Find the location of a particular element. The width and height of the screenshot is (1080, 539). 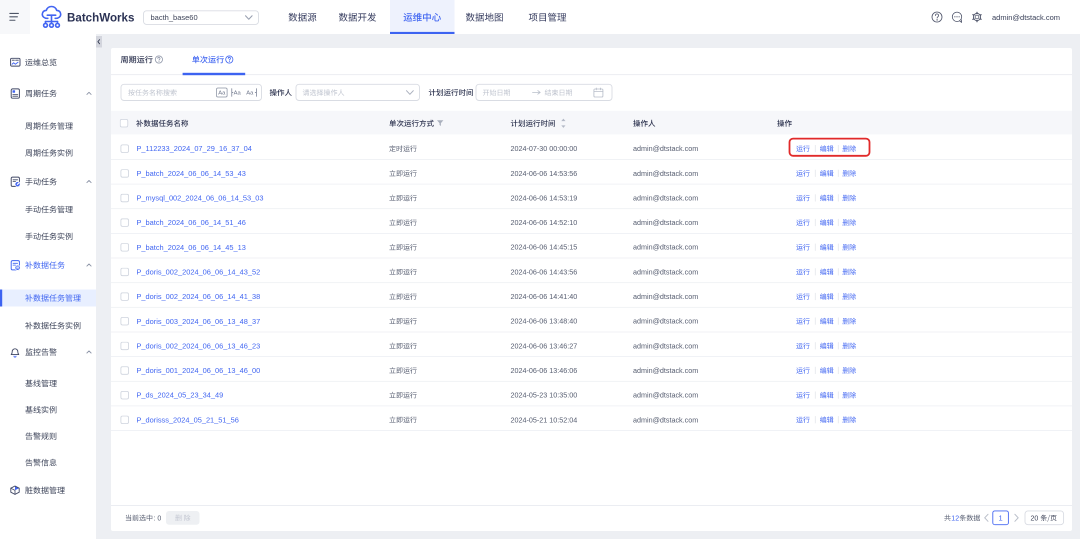

svg-text: P_batch_2024_06_06_14_53_43 is located at coordinates (191, 173).